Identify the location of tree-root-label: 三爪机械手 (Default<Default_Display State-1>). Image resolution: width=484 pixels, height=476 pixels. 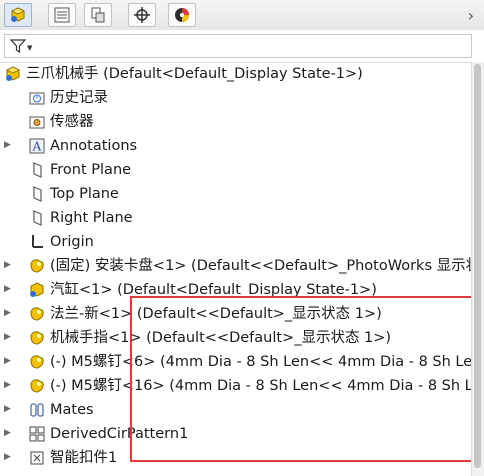
(194, 74).